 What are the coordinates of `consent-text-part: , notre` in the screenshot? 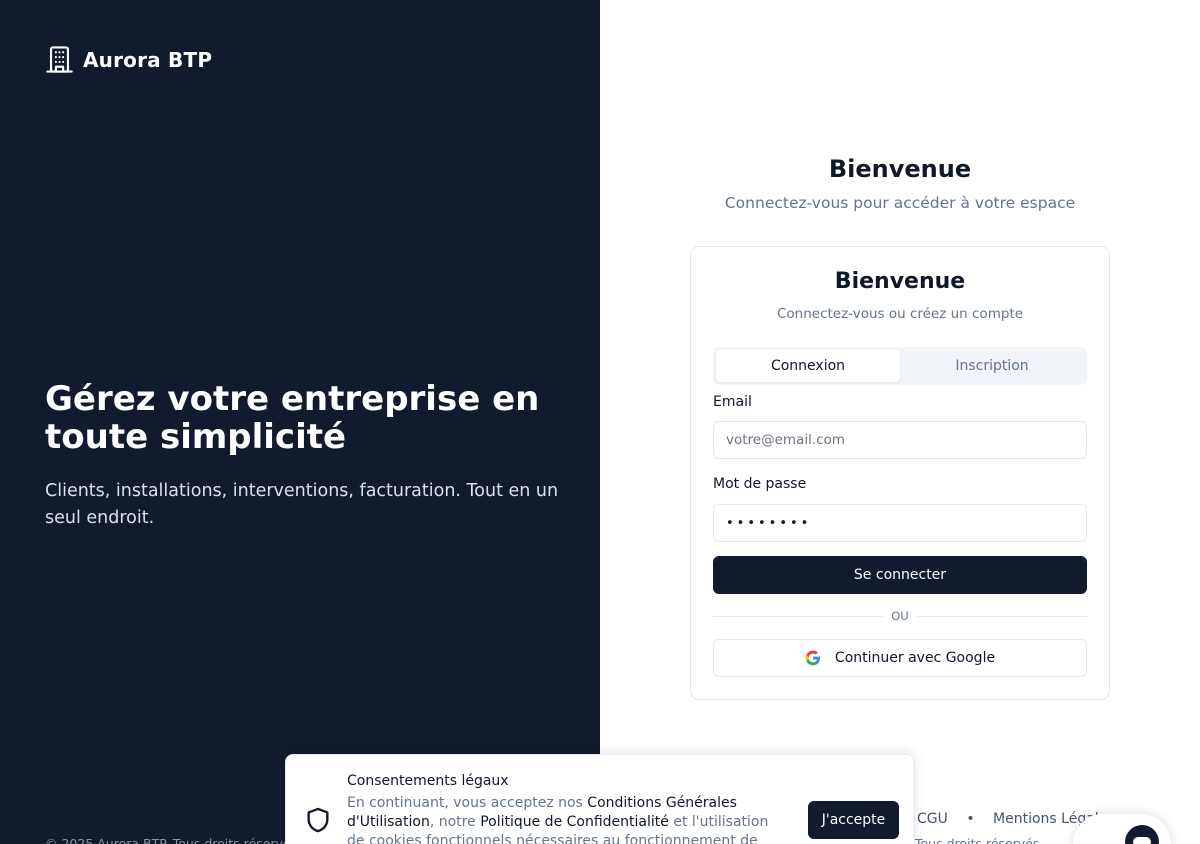 It's located at (455, 822).